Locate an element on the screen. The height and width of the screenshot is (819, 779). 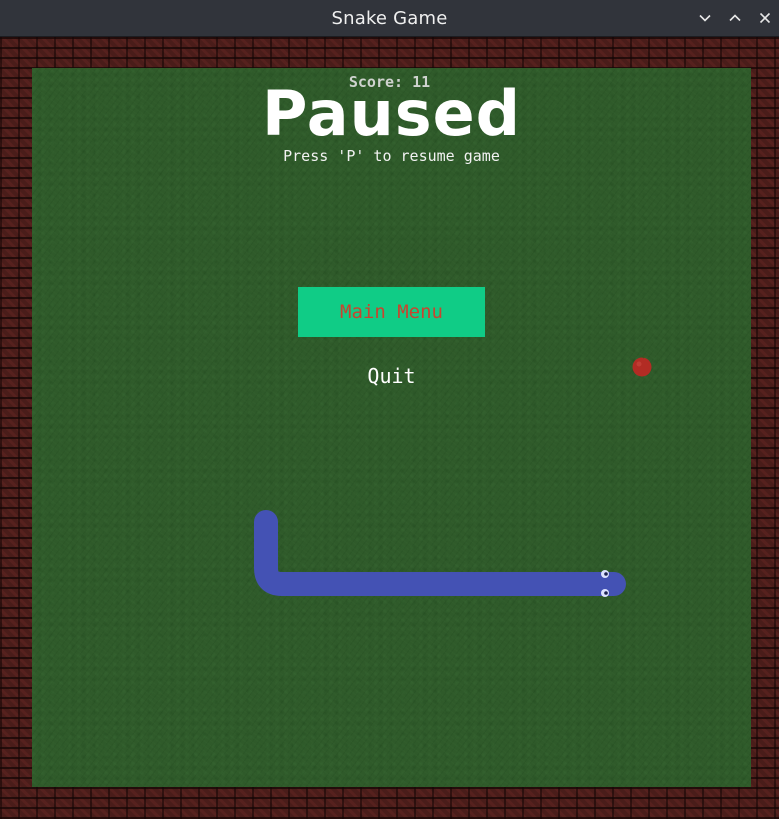
main-menu-button: Main Menu is located at coordinates (391, 312).